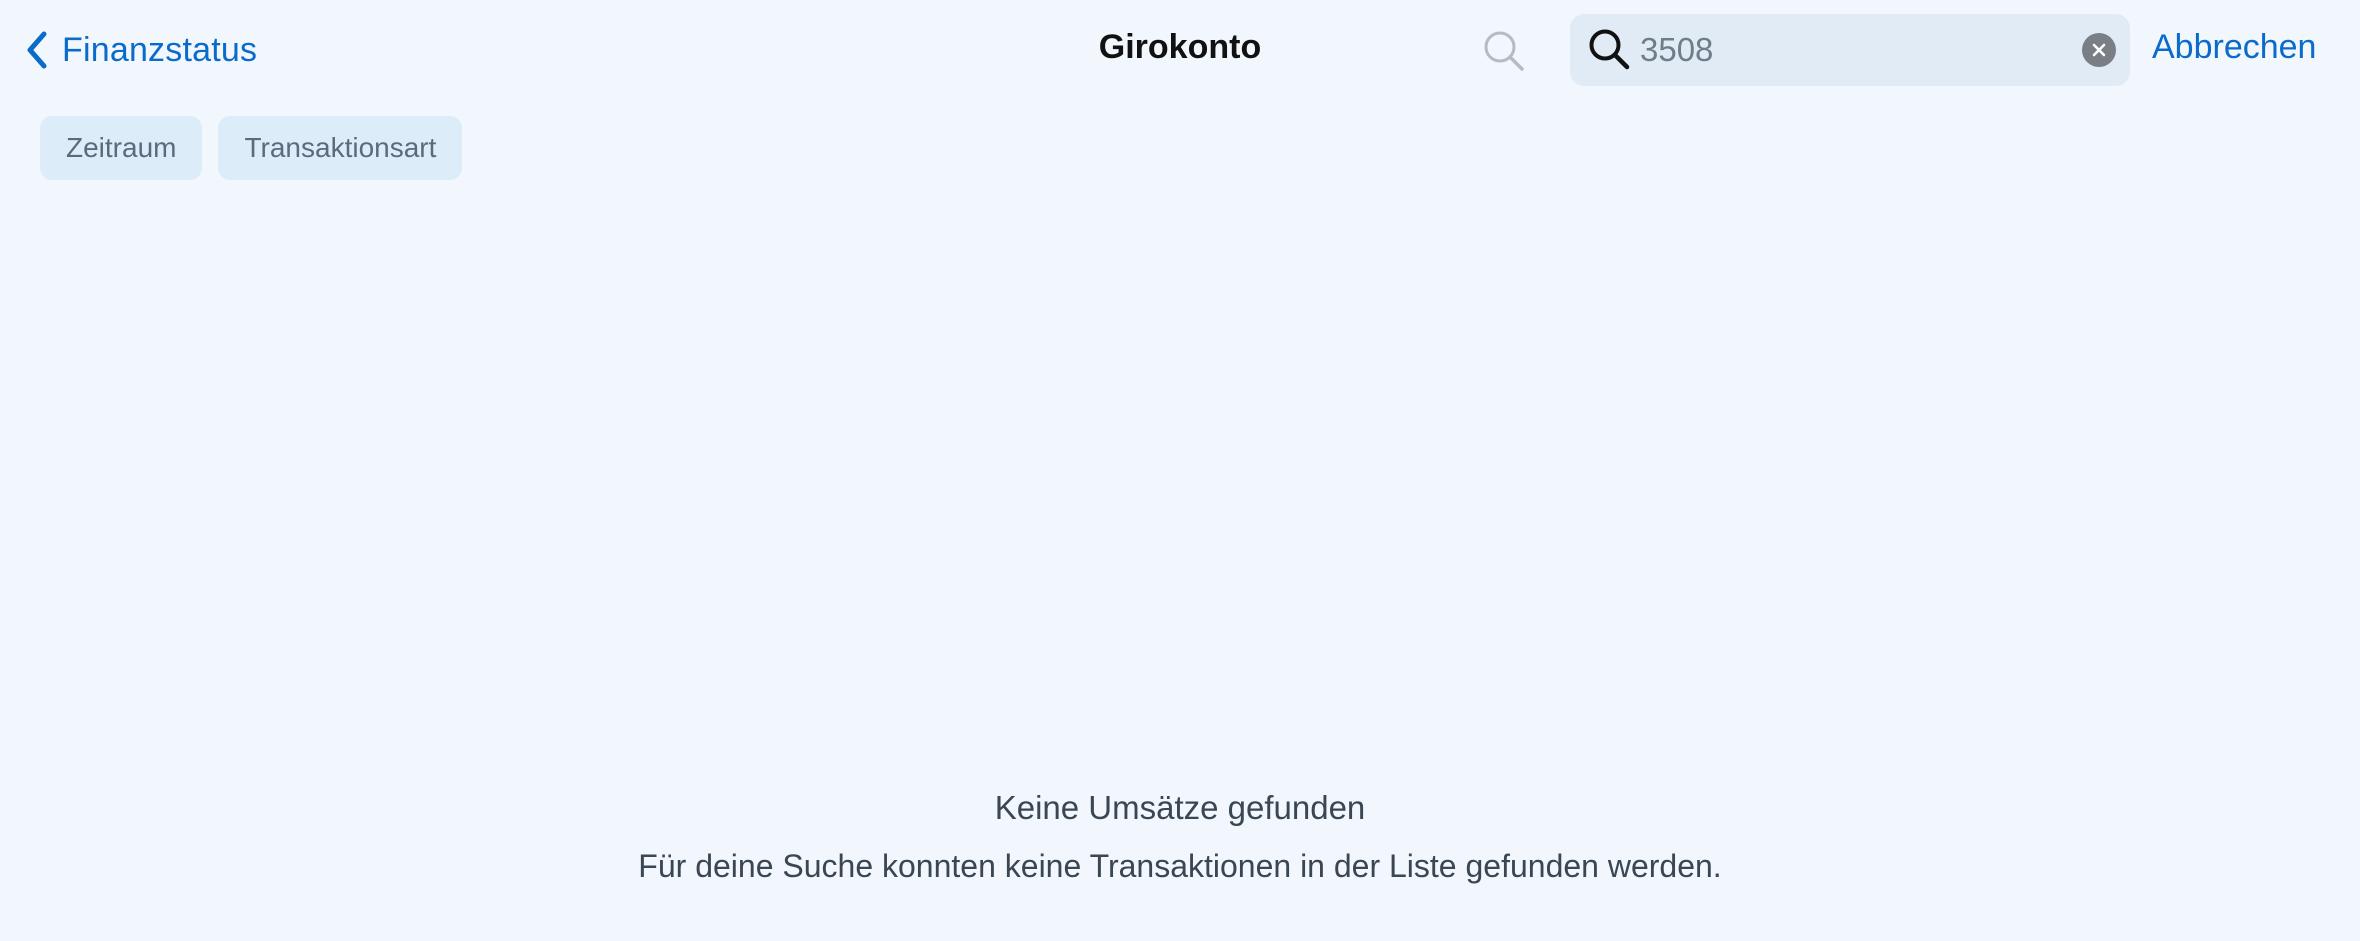 This screenshot has width=2360, height=941. I want to click on top-navigation-bar: Finanzstatus Girokonto Abbrechen, so click(1180, 50).